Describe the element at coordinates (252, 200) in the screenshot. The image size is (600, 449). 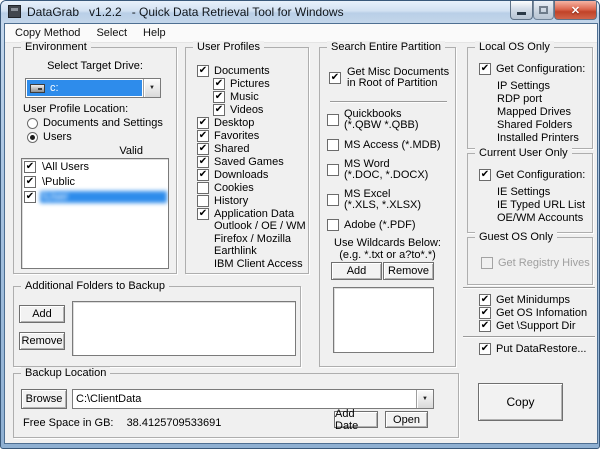
I see `user-profile-checkbox: History` at that location.